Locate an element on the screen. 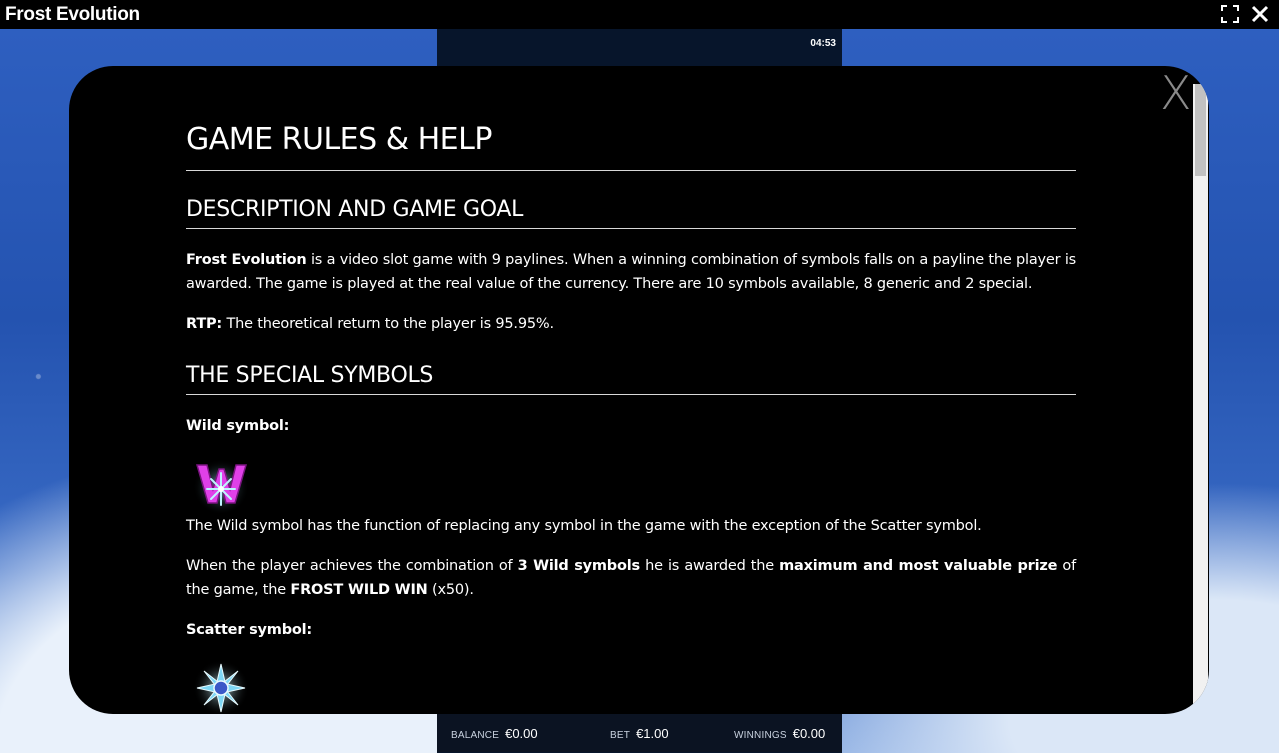  wild-symbol-title: Wild symbol: is located at coordinates (238, 426).